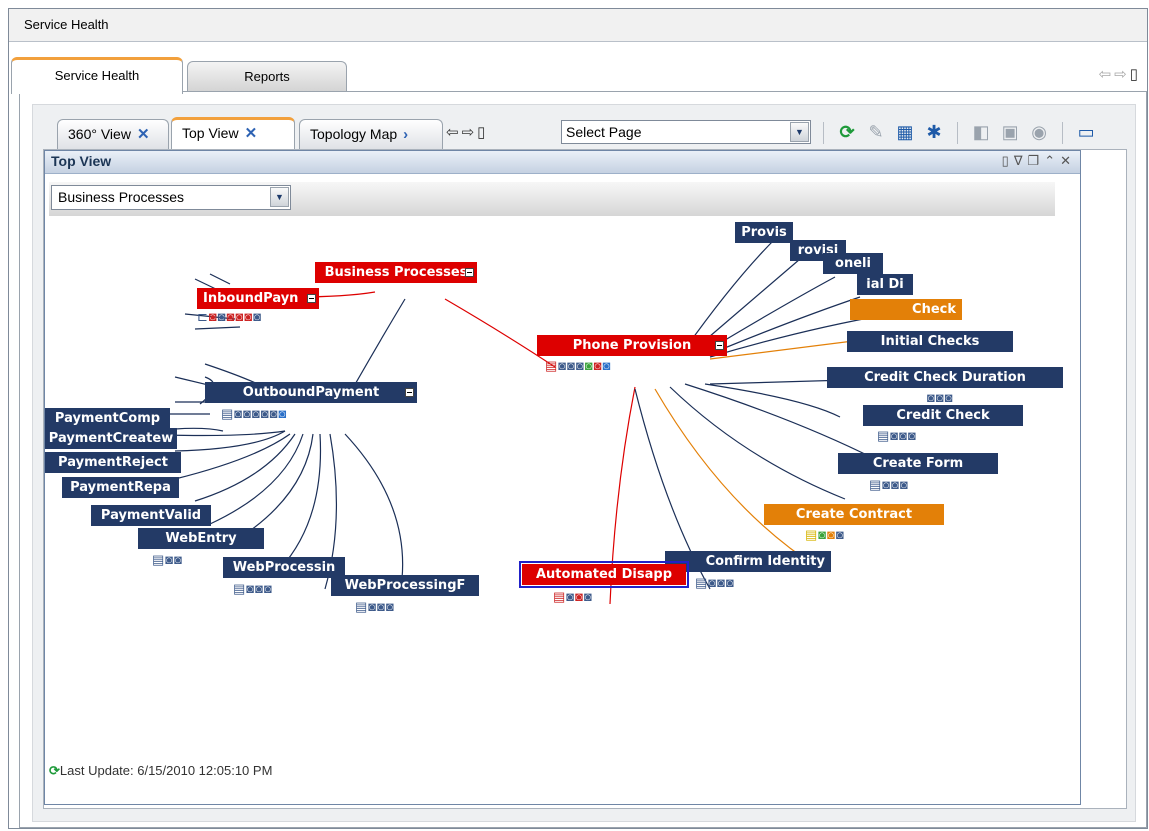 This screenshot has width=1149, height=831. What do you see at coordinates (210, 133) in the screenshot?
I see `tab-top-view-label: Top View` at bounding box center [210, 133].